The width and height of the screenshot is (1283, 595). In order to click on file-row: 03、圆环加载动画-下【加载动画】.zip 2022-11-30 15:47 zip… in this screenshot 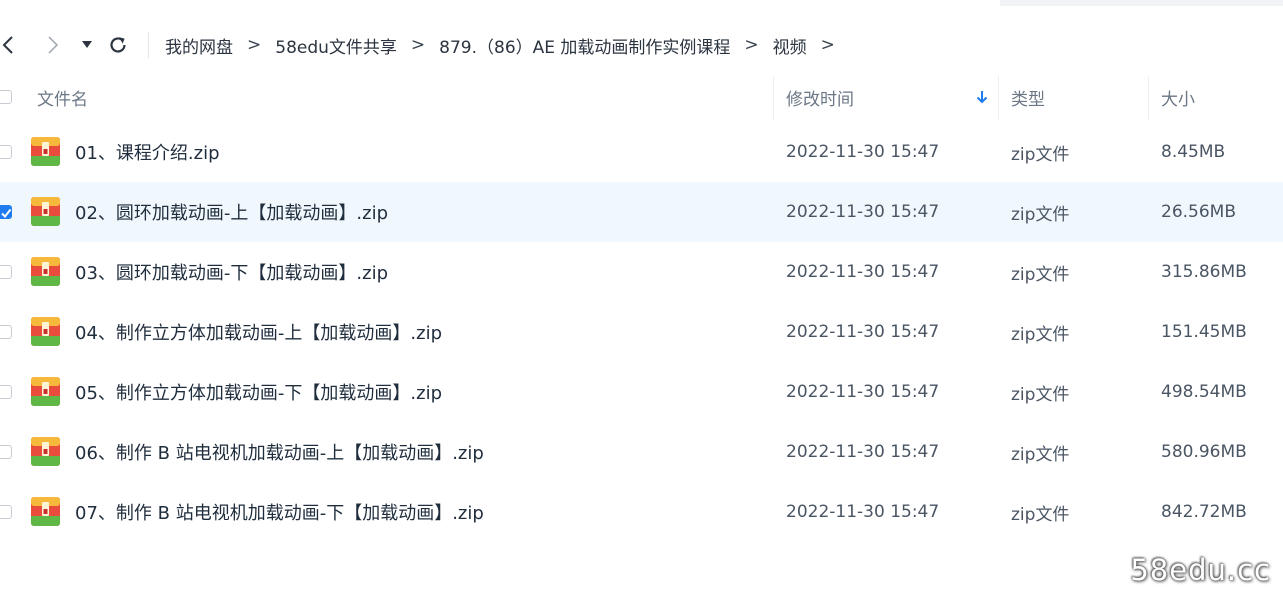, I will do `click(641, 272)`.